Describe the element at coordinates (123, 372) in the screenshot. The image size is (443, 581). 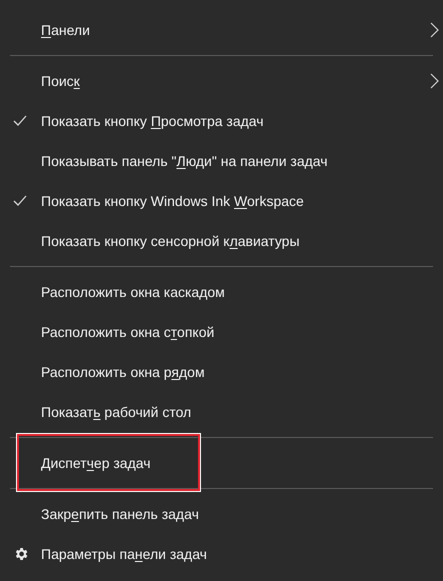
I see `menu-item-label: Расположить окна рядом` at that location.